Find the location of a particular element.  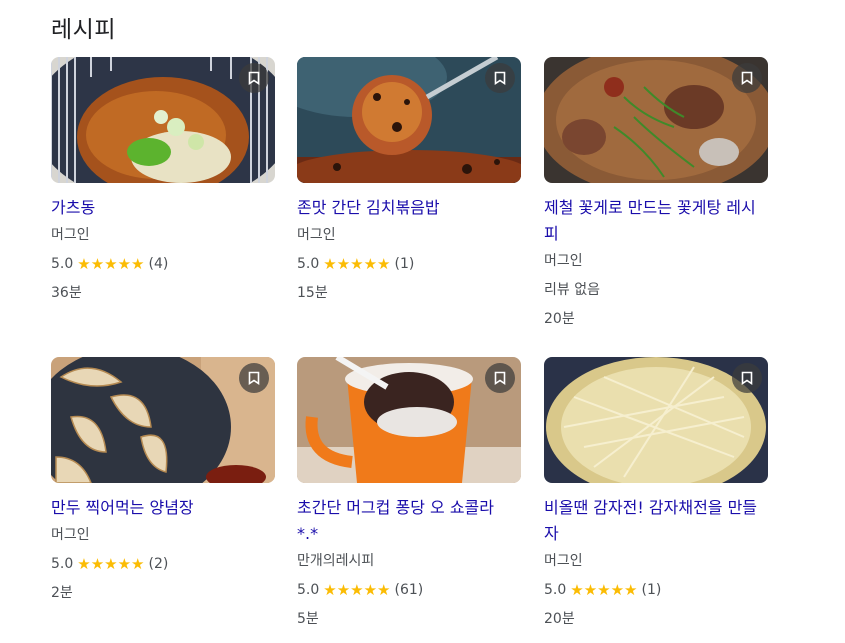

section-title: 레시피 is located at coordinates (83, 30).